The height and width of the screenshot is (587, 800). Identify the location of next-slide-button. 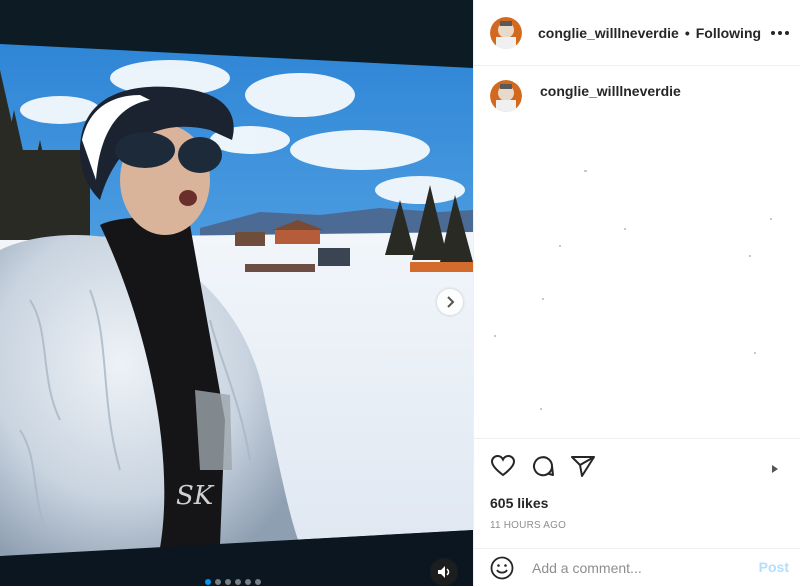
(450, 302).